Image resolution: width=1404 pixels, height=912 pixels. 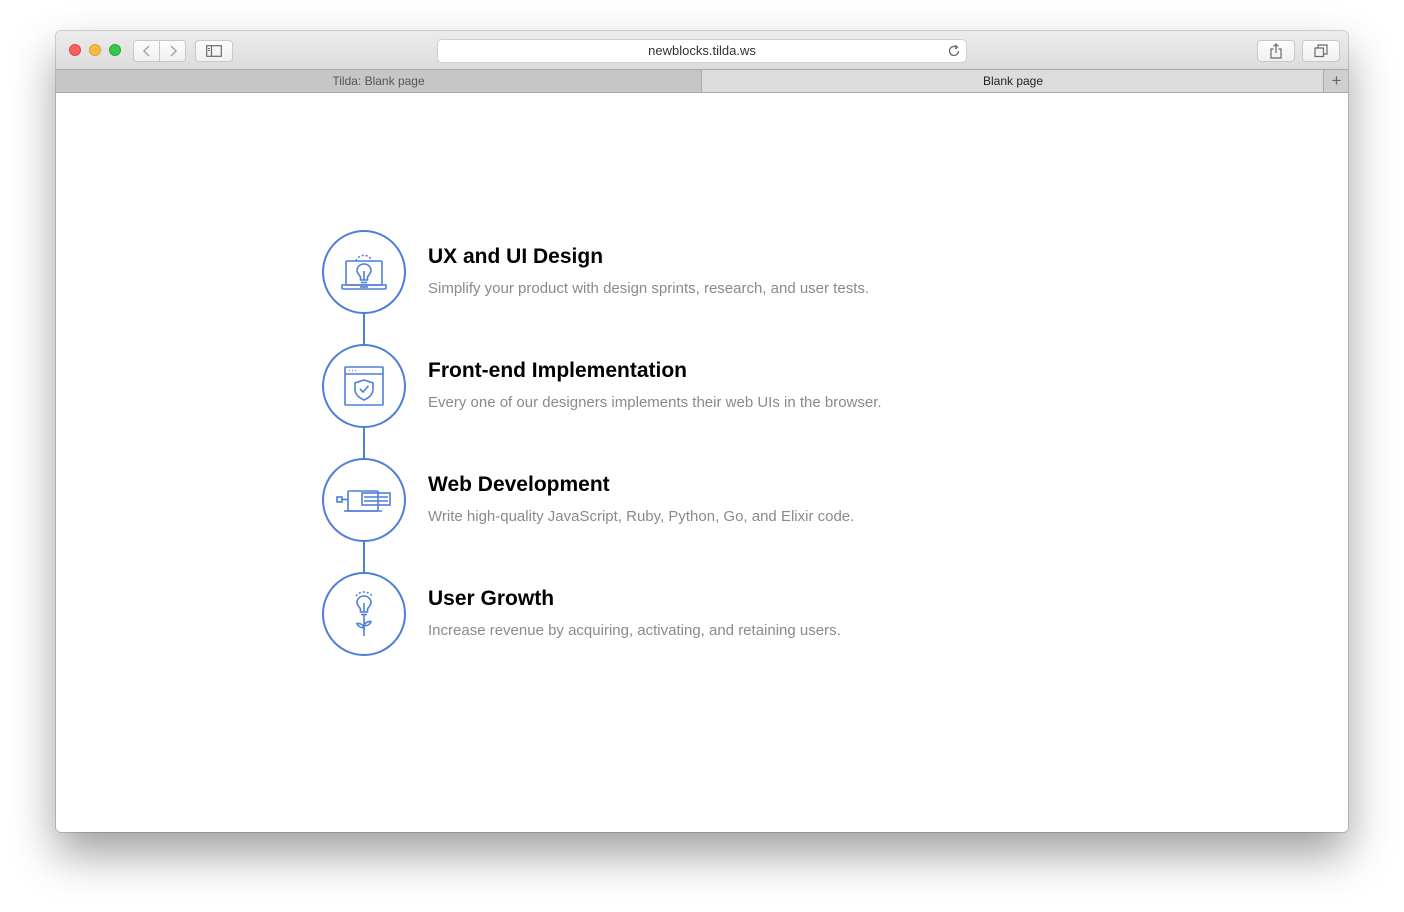 I want to click on tab-bar: Tilda: Blank page Blank page +, so click(x=702, y=81).